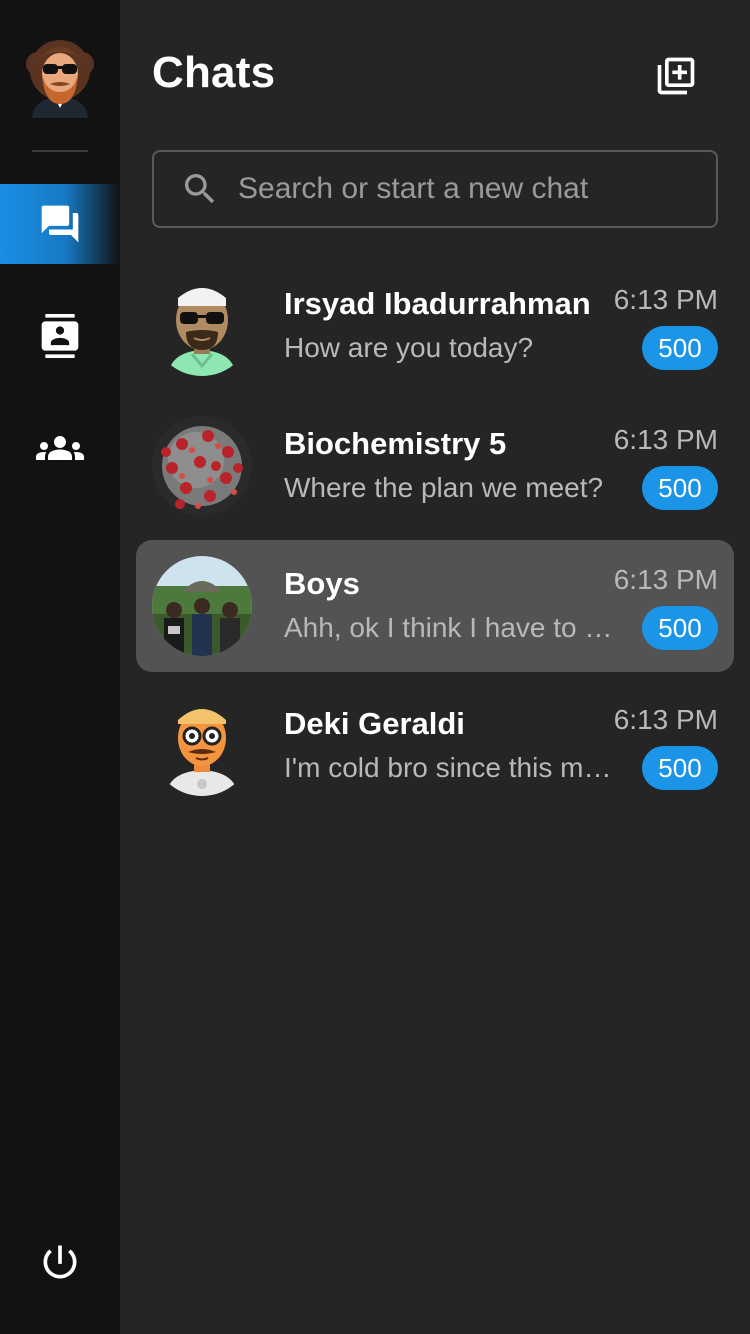 The width and height of the screenshot is (750, 1334). What do you see at coordinates (444, 487) in the screenshot?
I see `chat-preview: Where the plan we meet?` at bounding box center [444, 487].